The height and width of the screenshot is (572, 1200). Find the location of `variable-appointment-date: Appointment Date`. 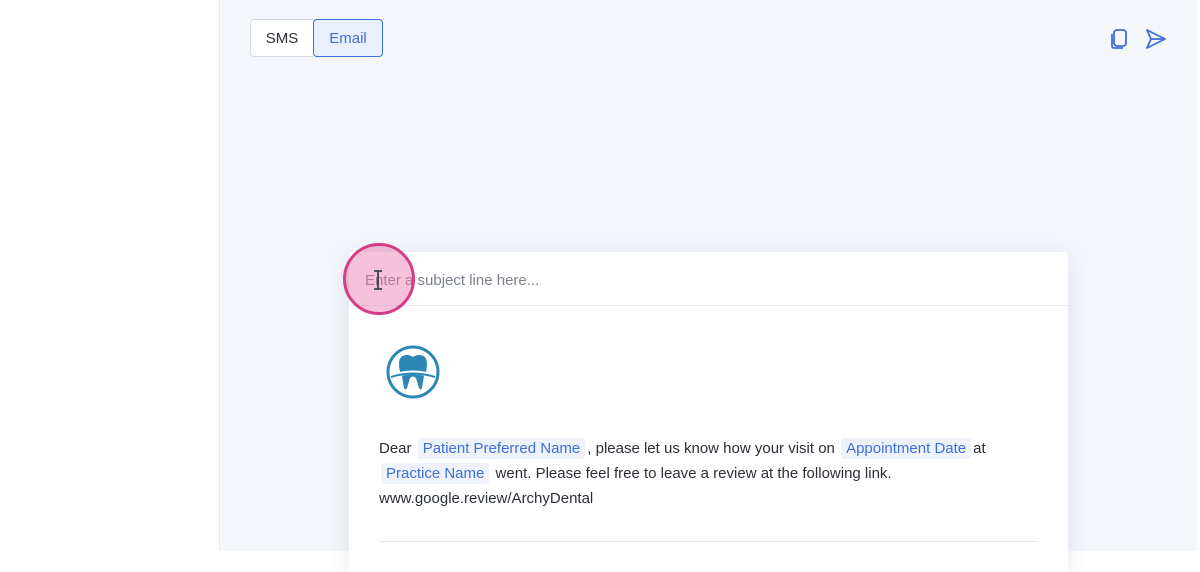

variable-appointment-date: Appointment Date is located at coordinates (906, 448).